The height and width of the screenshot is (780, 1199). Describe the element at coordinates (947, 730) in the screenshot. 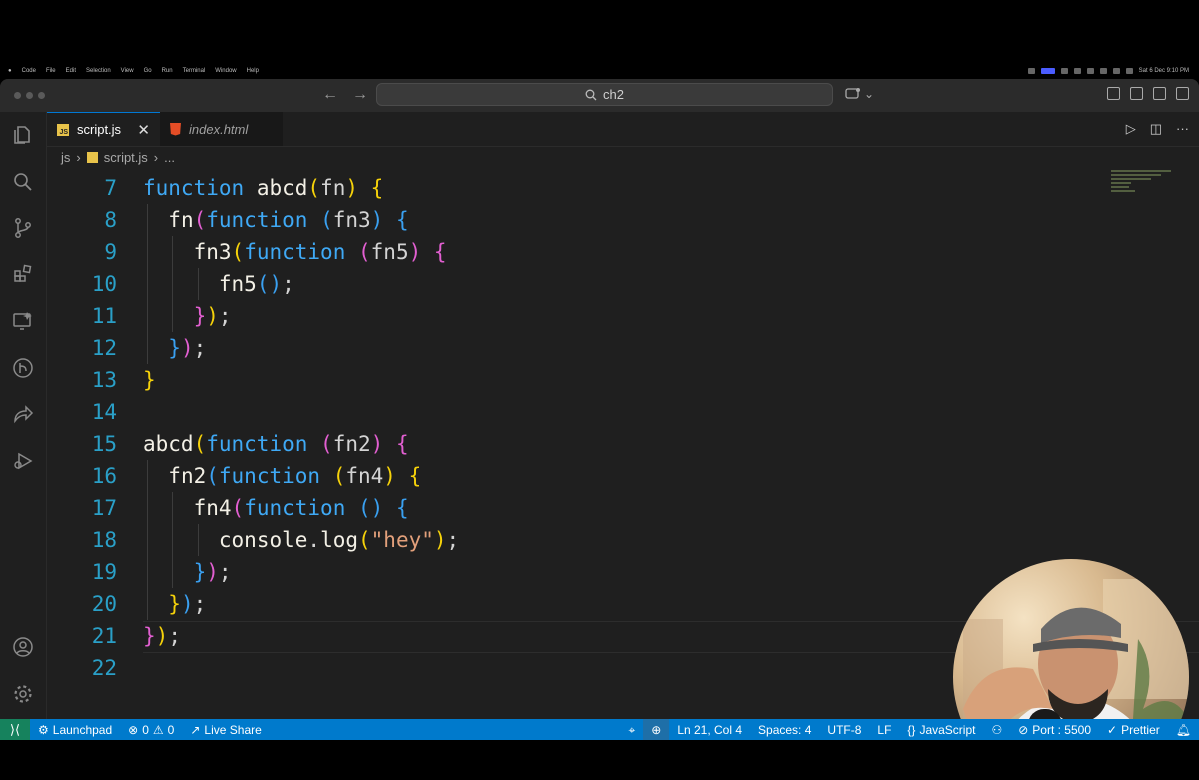

I see `language-label: JavaScript` at that location.